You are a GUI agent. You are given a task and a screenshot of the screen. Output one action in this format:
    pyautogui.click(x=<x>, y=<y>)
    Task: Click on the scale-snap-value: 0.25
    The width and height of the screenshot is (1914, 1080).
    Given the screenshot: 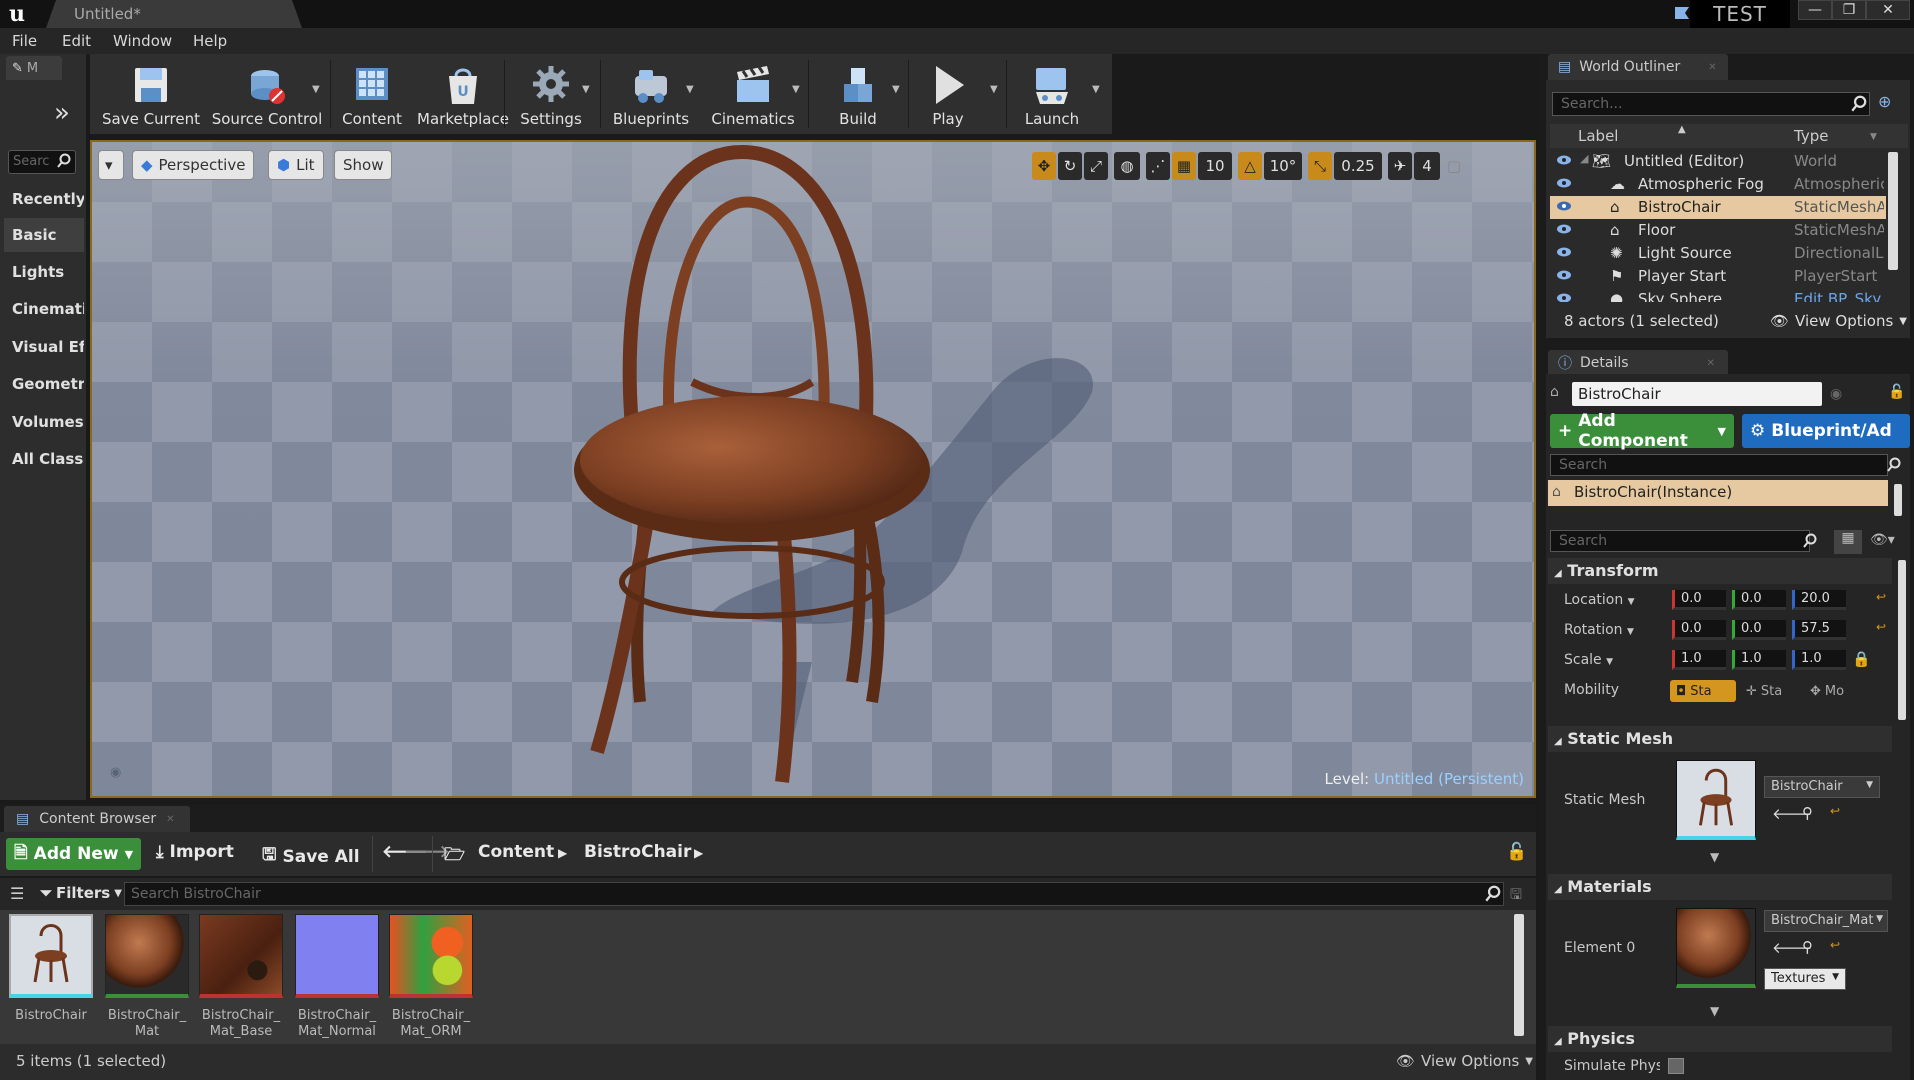 What is the action you would take?
    pyautogui.click(x=1358, y=166)
    